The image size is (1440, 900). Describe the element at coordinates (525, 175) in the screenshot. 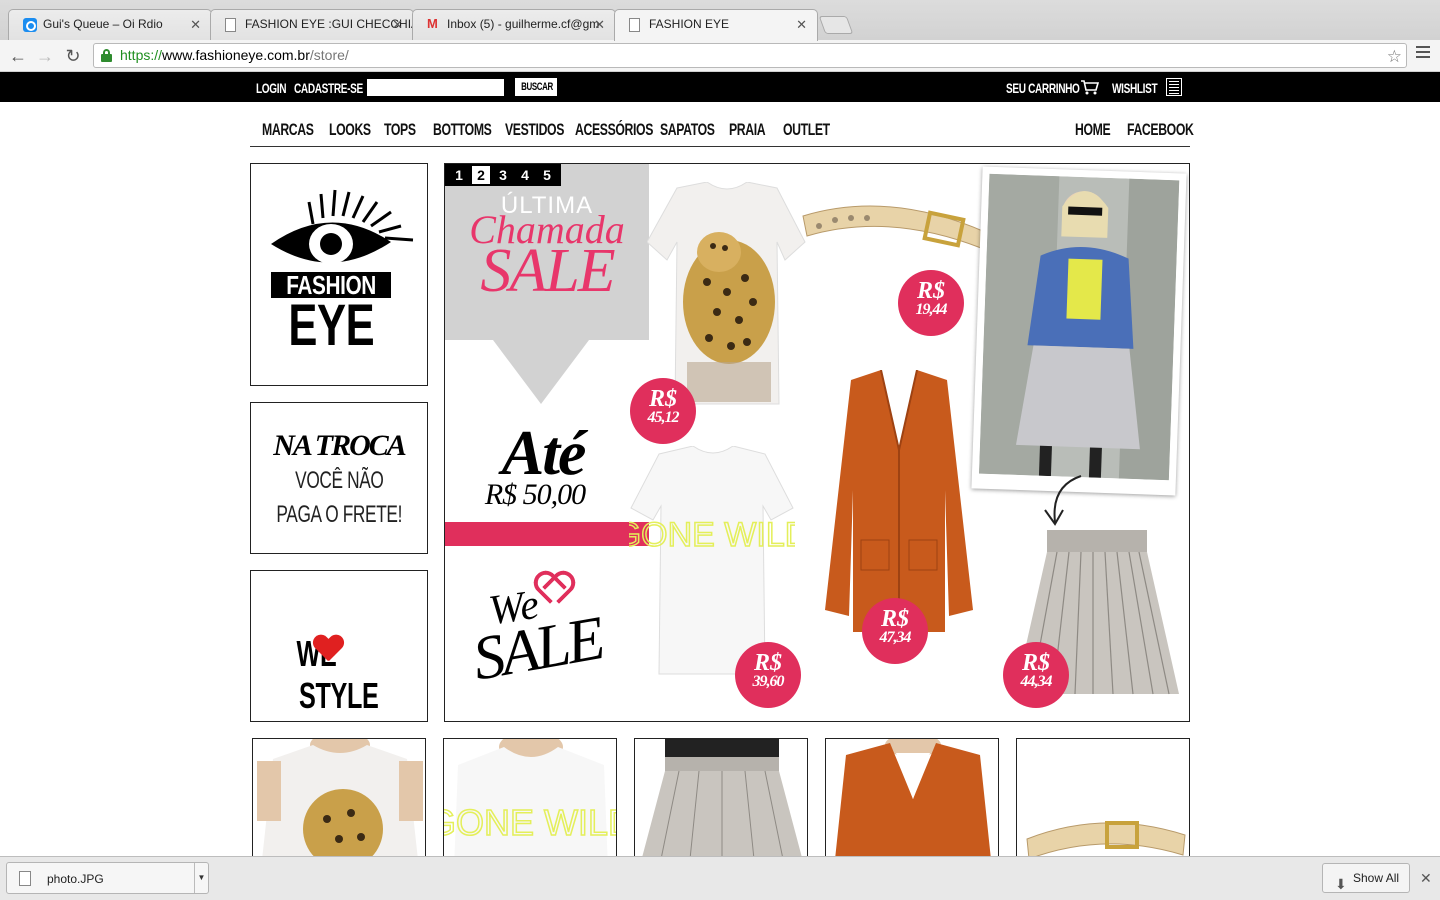

I see `pager-4: 4` at that location.